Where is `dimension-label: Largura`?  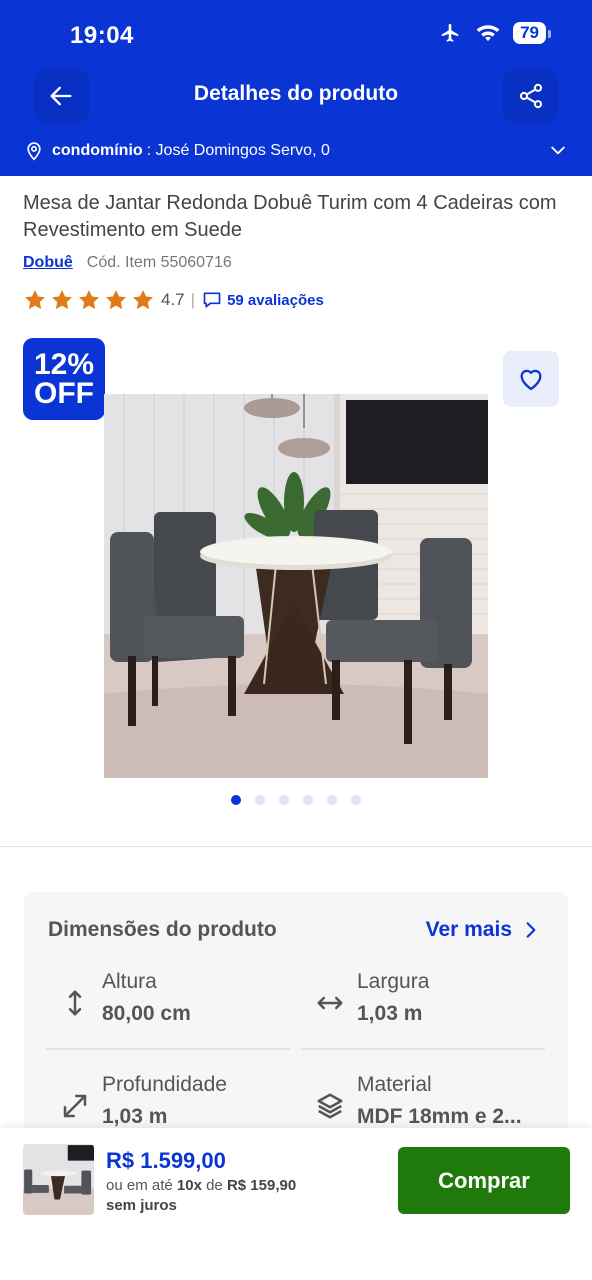
dimension-label: Largura is located at coordinates (393, 981).